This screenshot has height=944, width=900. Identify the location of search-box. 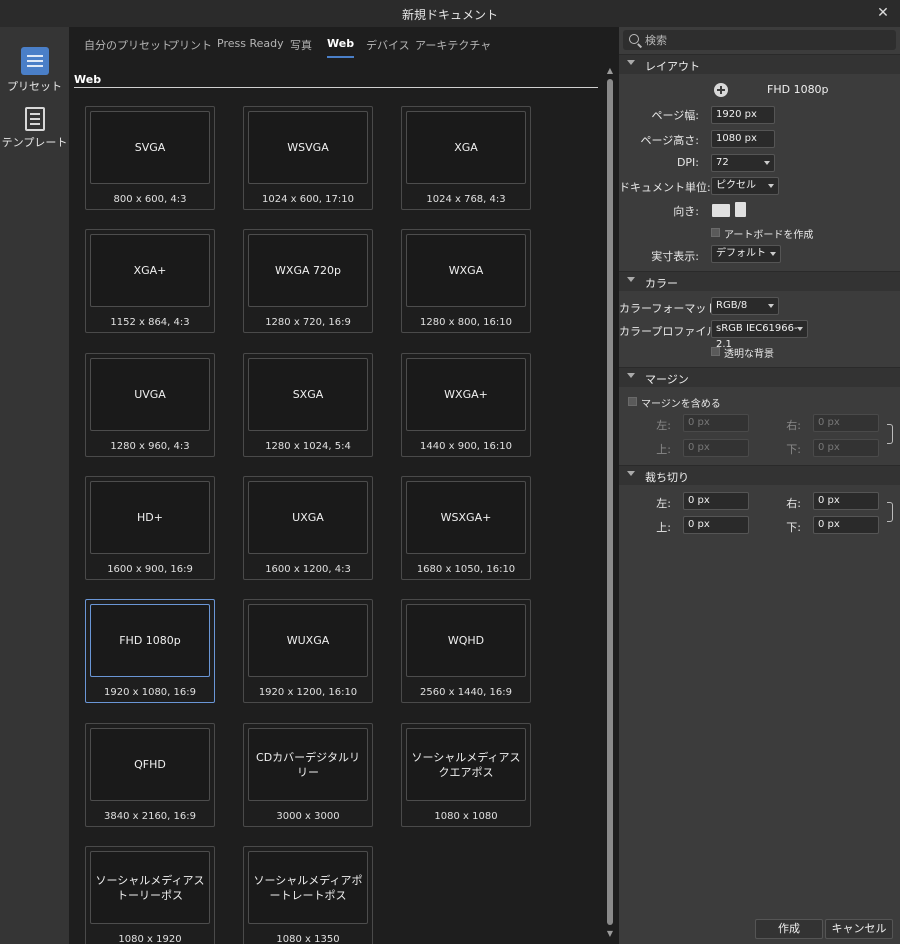
(759, 40).